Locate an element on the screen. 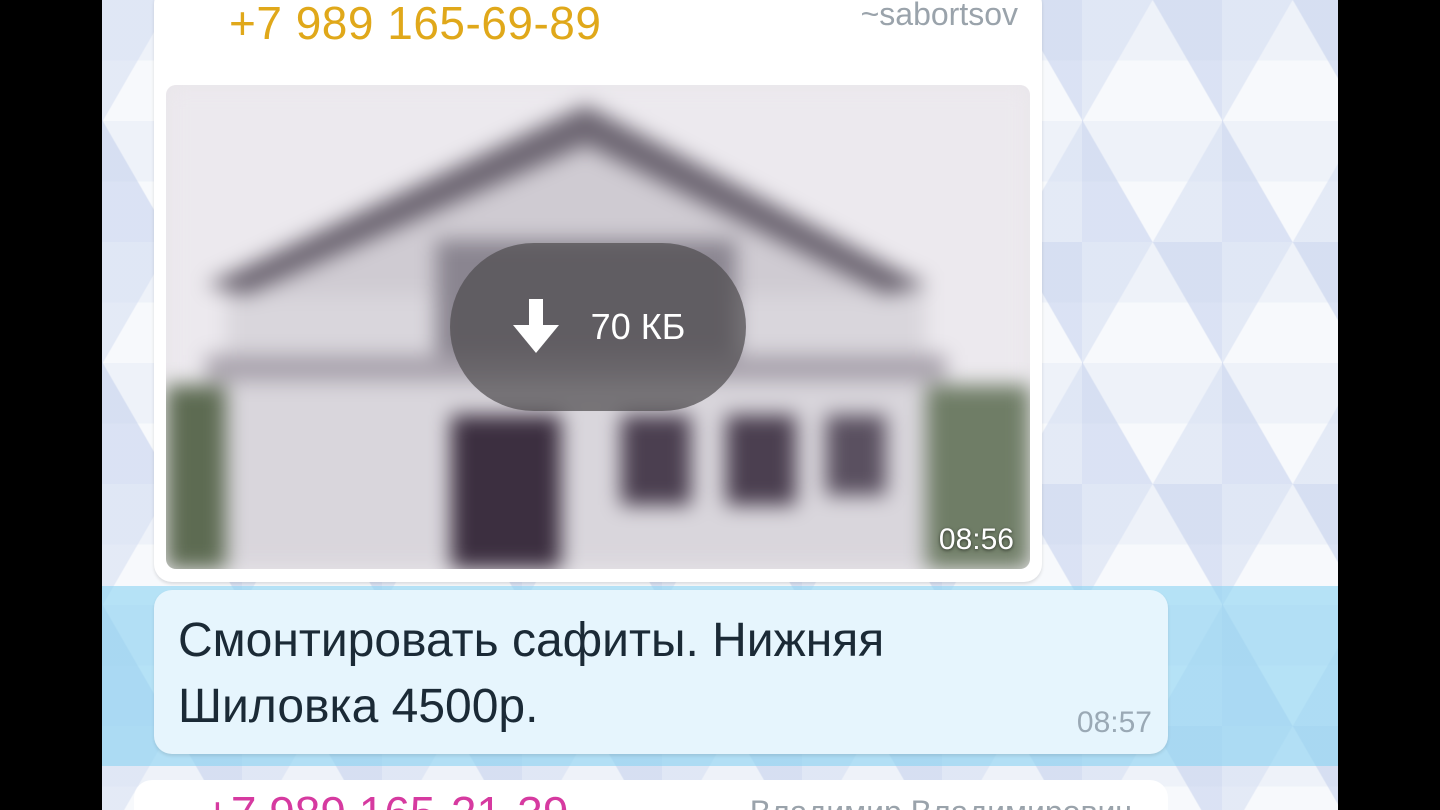 The image size is (1440, 810). next-sender-name: Владимир Владимирович is located at coordinates (941, 802).